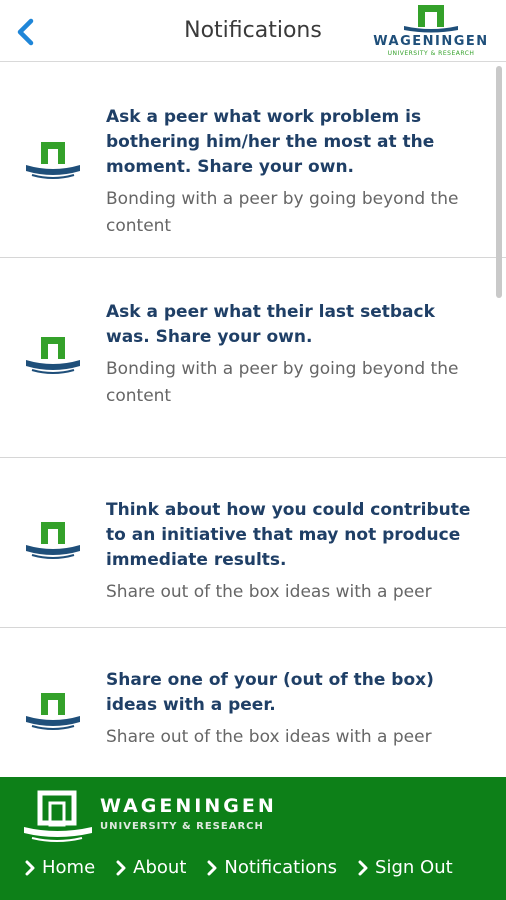  Describe the element at coordinates (499, 182) in the screenshot. I see `scrollbar` at that location.